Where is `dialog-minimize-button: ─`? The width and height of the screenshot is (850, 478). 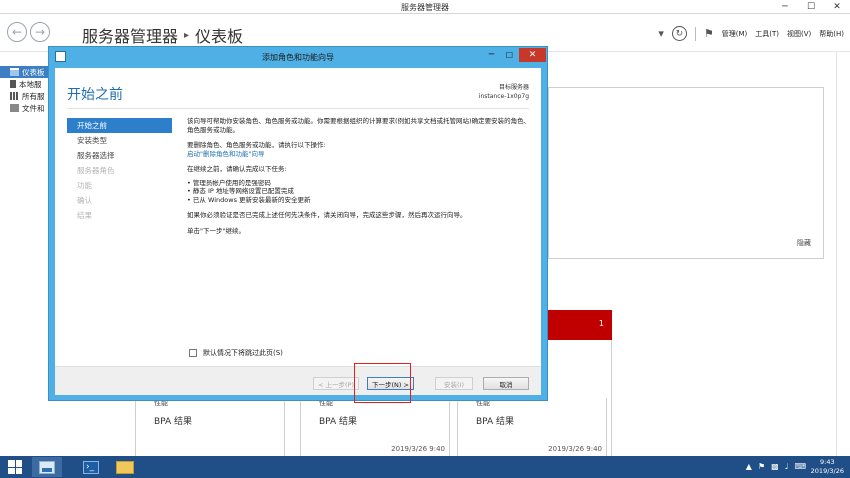
dialog-minimize-button: ─ is located at coordinates (491, 55).